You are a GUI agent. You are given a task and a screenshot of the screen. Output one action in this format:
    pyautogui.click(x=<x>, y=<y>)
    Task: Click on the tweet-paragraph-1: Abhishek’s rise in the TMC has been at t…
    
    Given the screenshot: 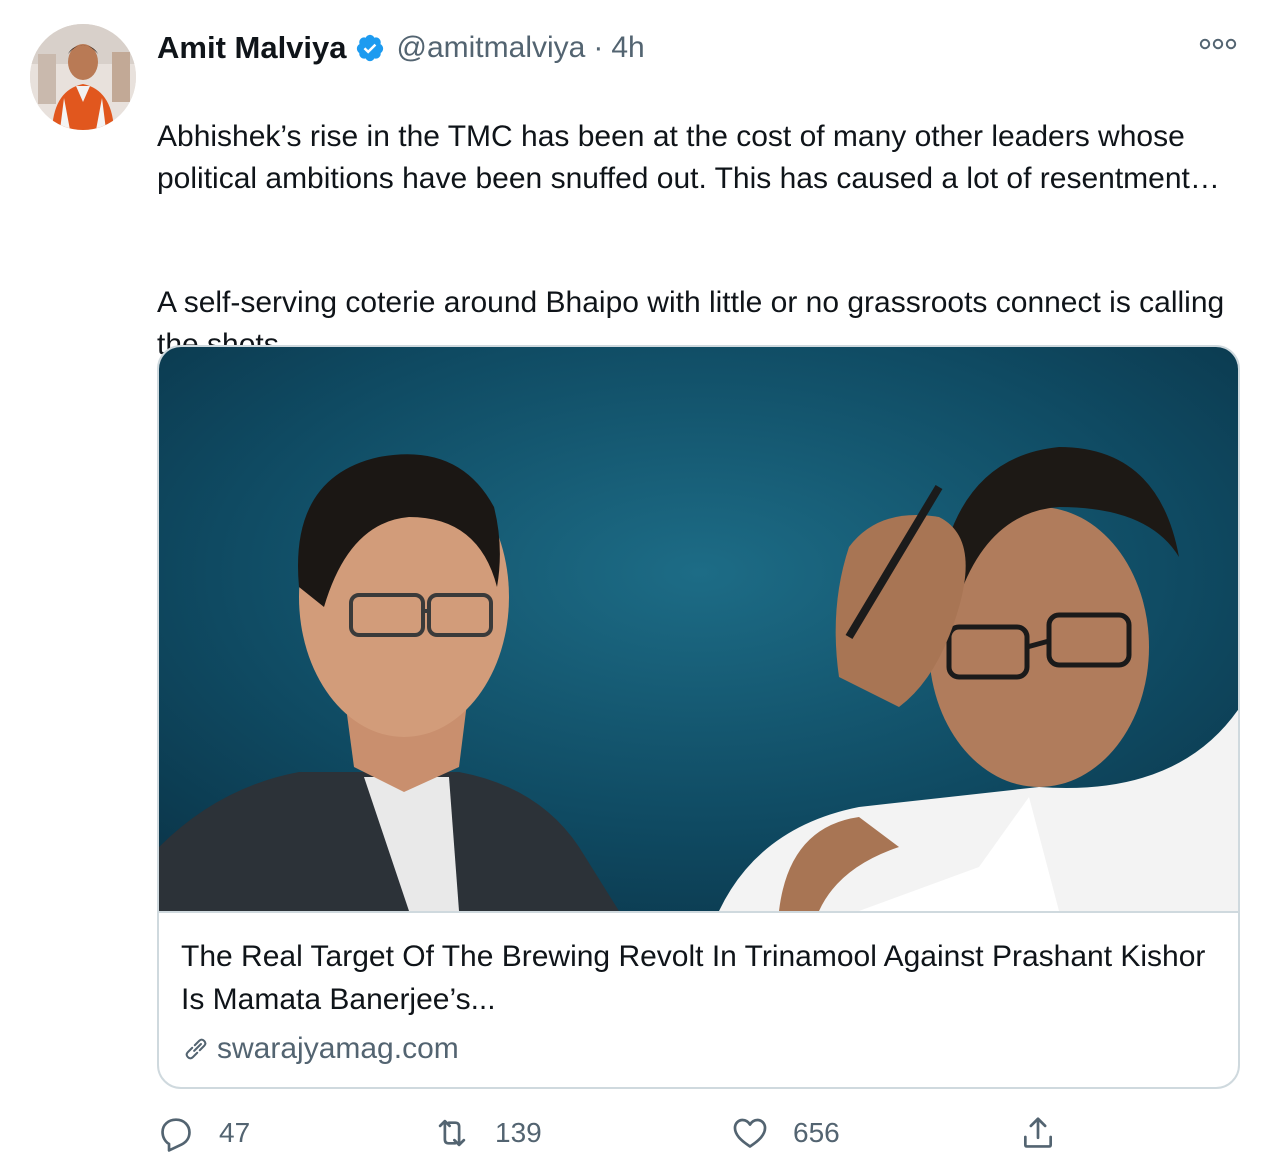 What is the action you would take?
    pyautogui.click(x=688, y=157)
    